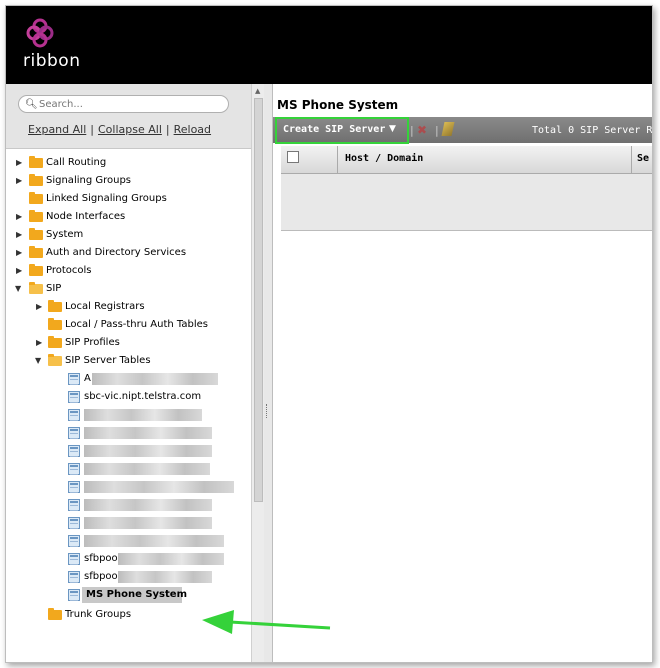 The image size is (660, 668). I want to click on app-header: ribbon, so click(329, 45).